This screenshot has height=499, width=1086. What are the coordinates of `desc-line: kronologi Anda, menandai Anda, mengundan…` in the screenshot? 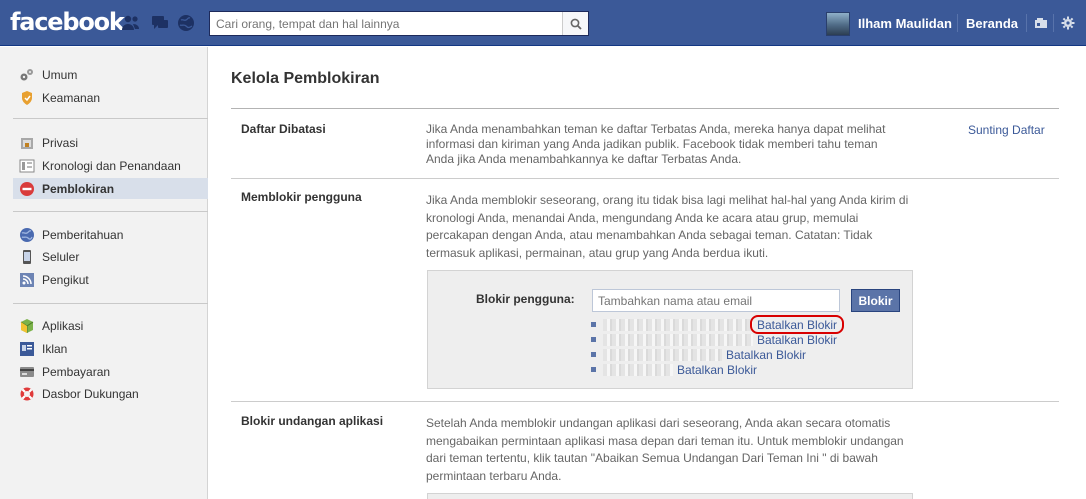 It's located at (642, 217).